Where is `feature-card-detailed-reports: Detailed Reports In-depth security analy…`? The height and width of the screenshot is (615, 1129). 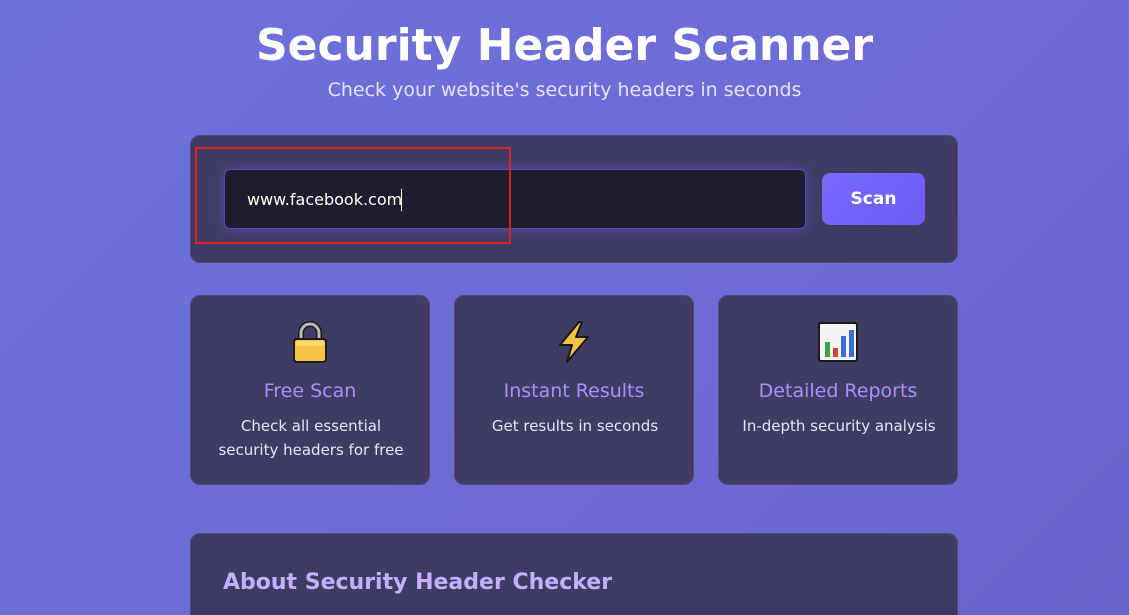 feature-card-detailed-reports: Detailed Reports In-depth security analy… is located at coordinates (838, 390).